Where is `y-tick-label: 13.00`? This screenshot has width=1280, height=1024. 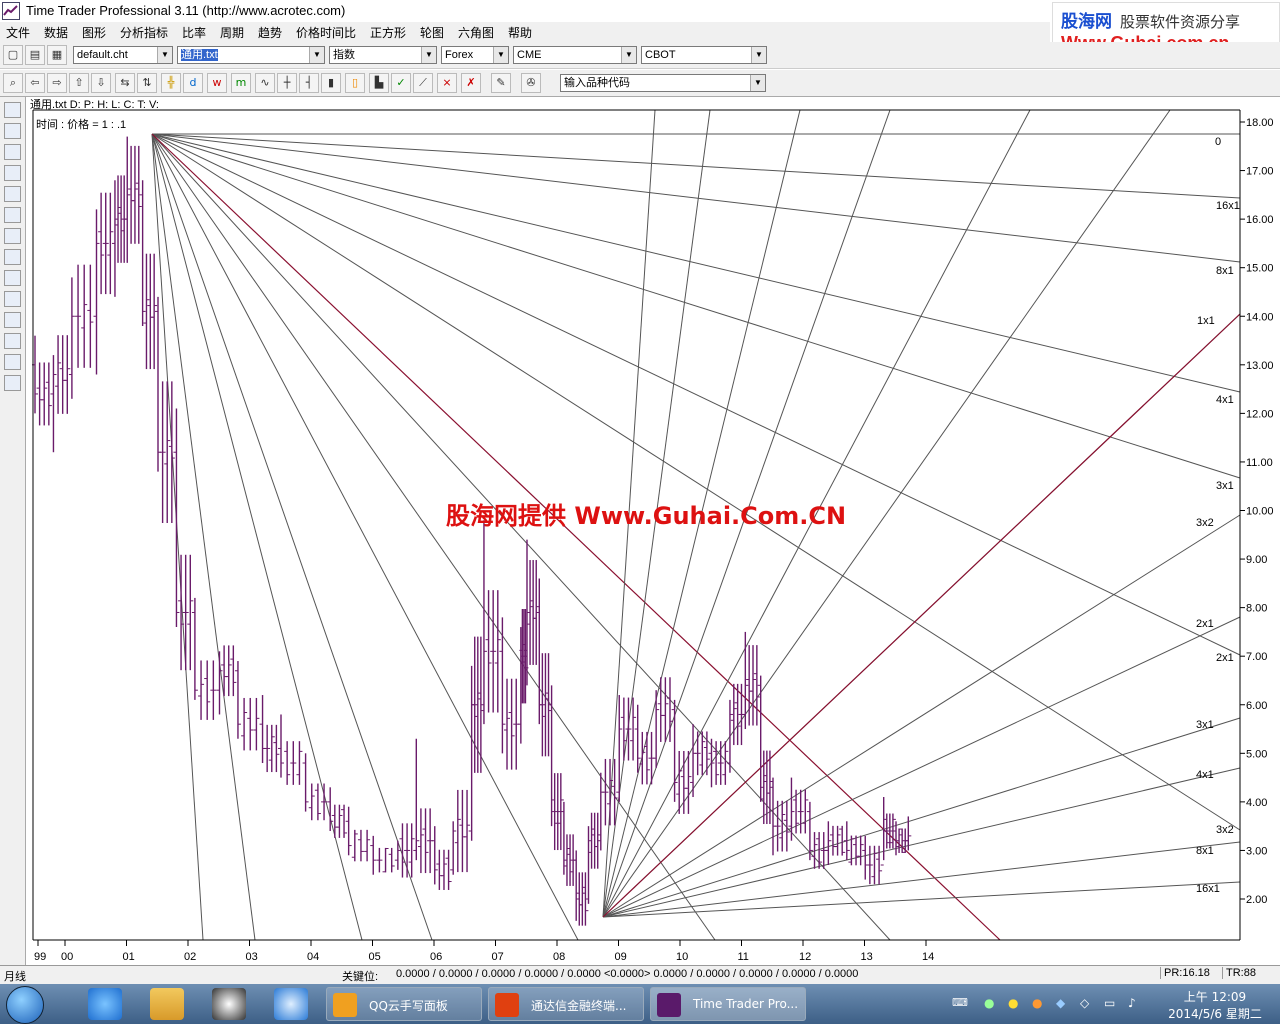
y-tick-label: 13.00 is located at coordinates (1260, 366).